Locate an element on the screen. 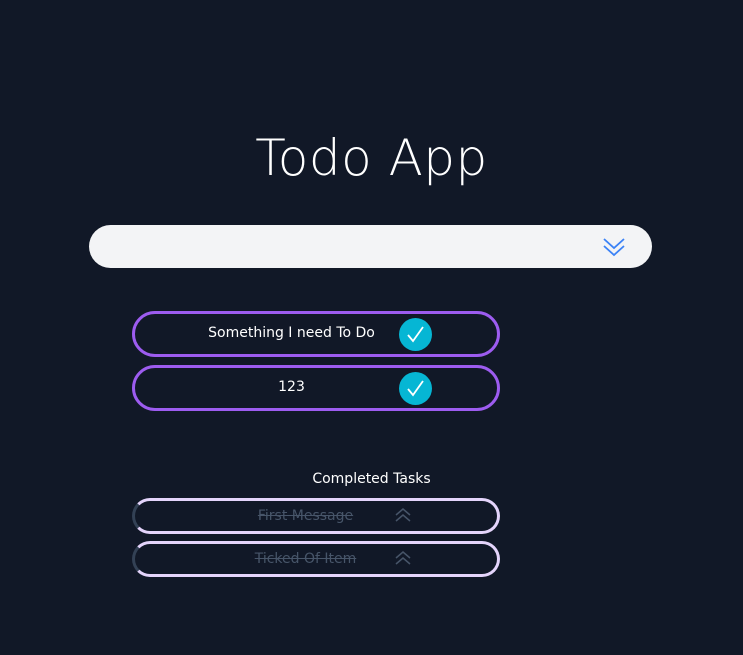  completed-task-label: First Message is located at coordinates (305, 516).